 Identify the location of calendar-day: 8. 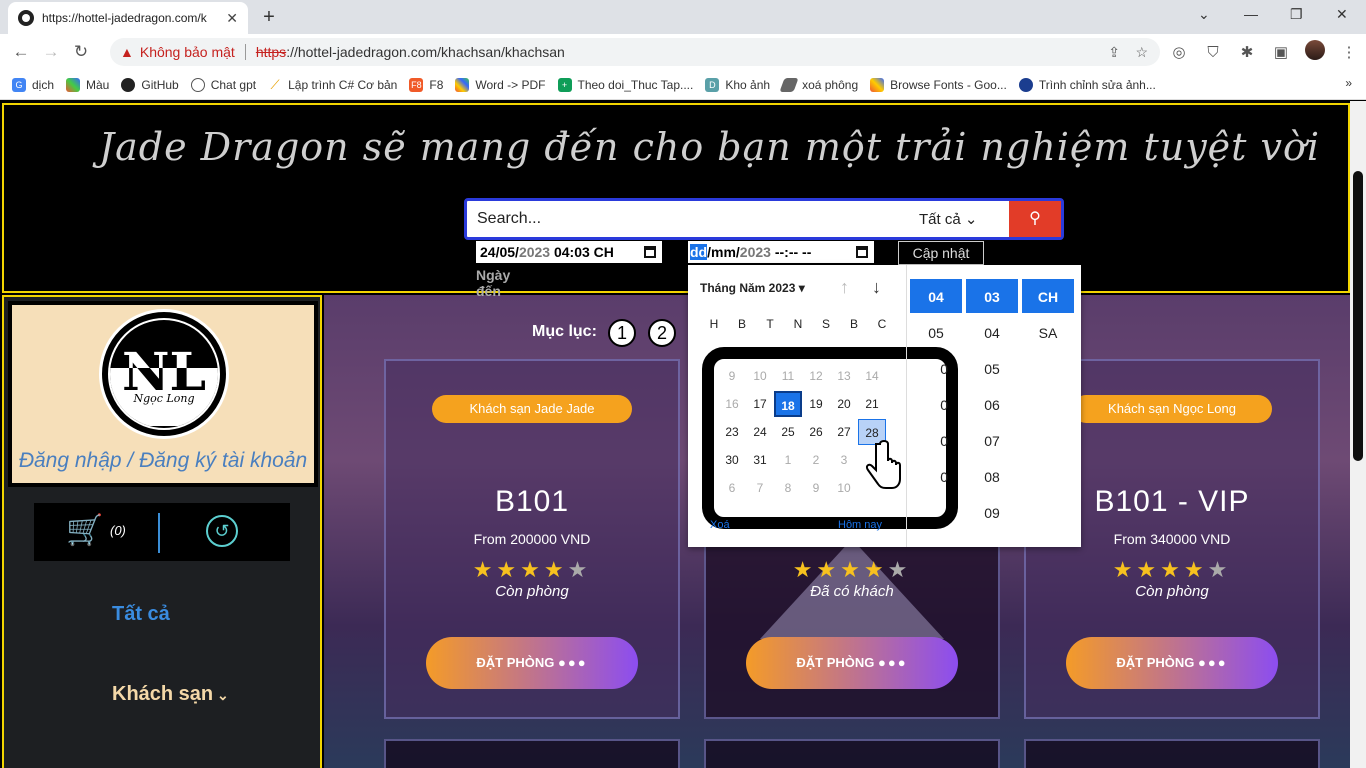
(788, 488).